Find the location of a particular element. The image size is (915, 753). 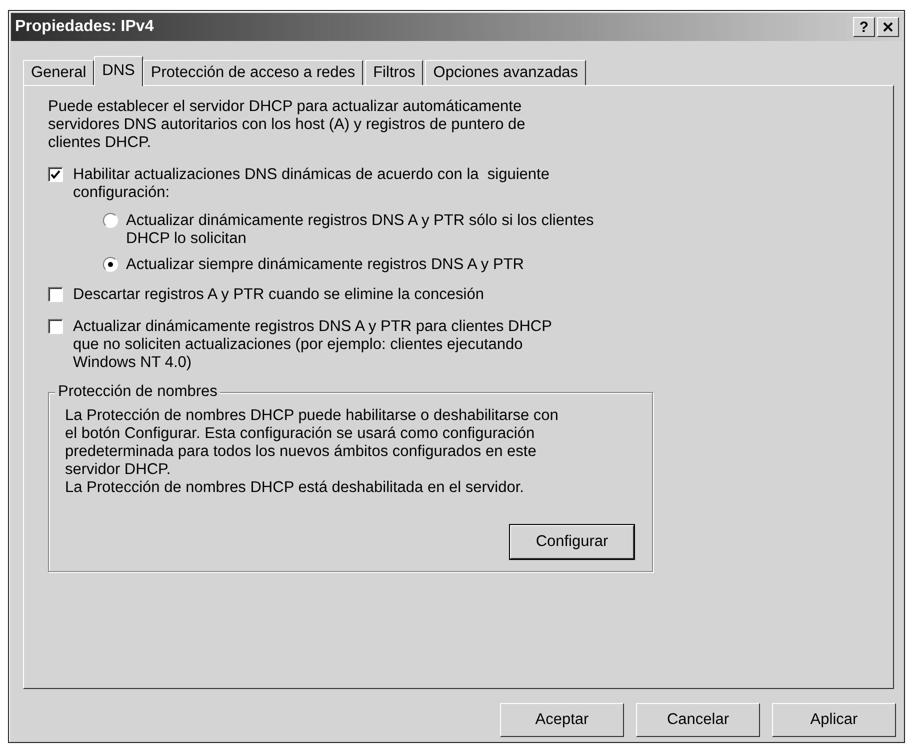

window-title: Propiedades: IPv4 is located at coordinates (84, 27).